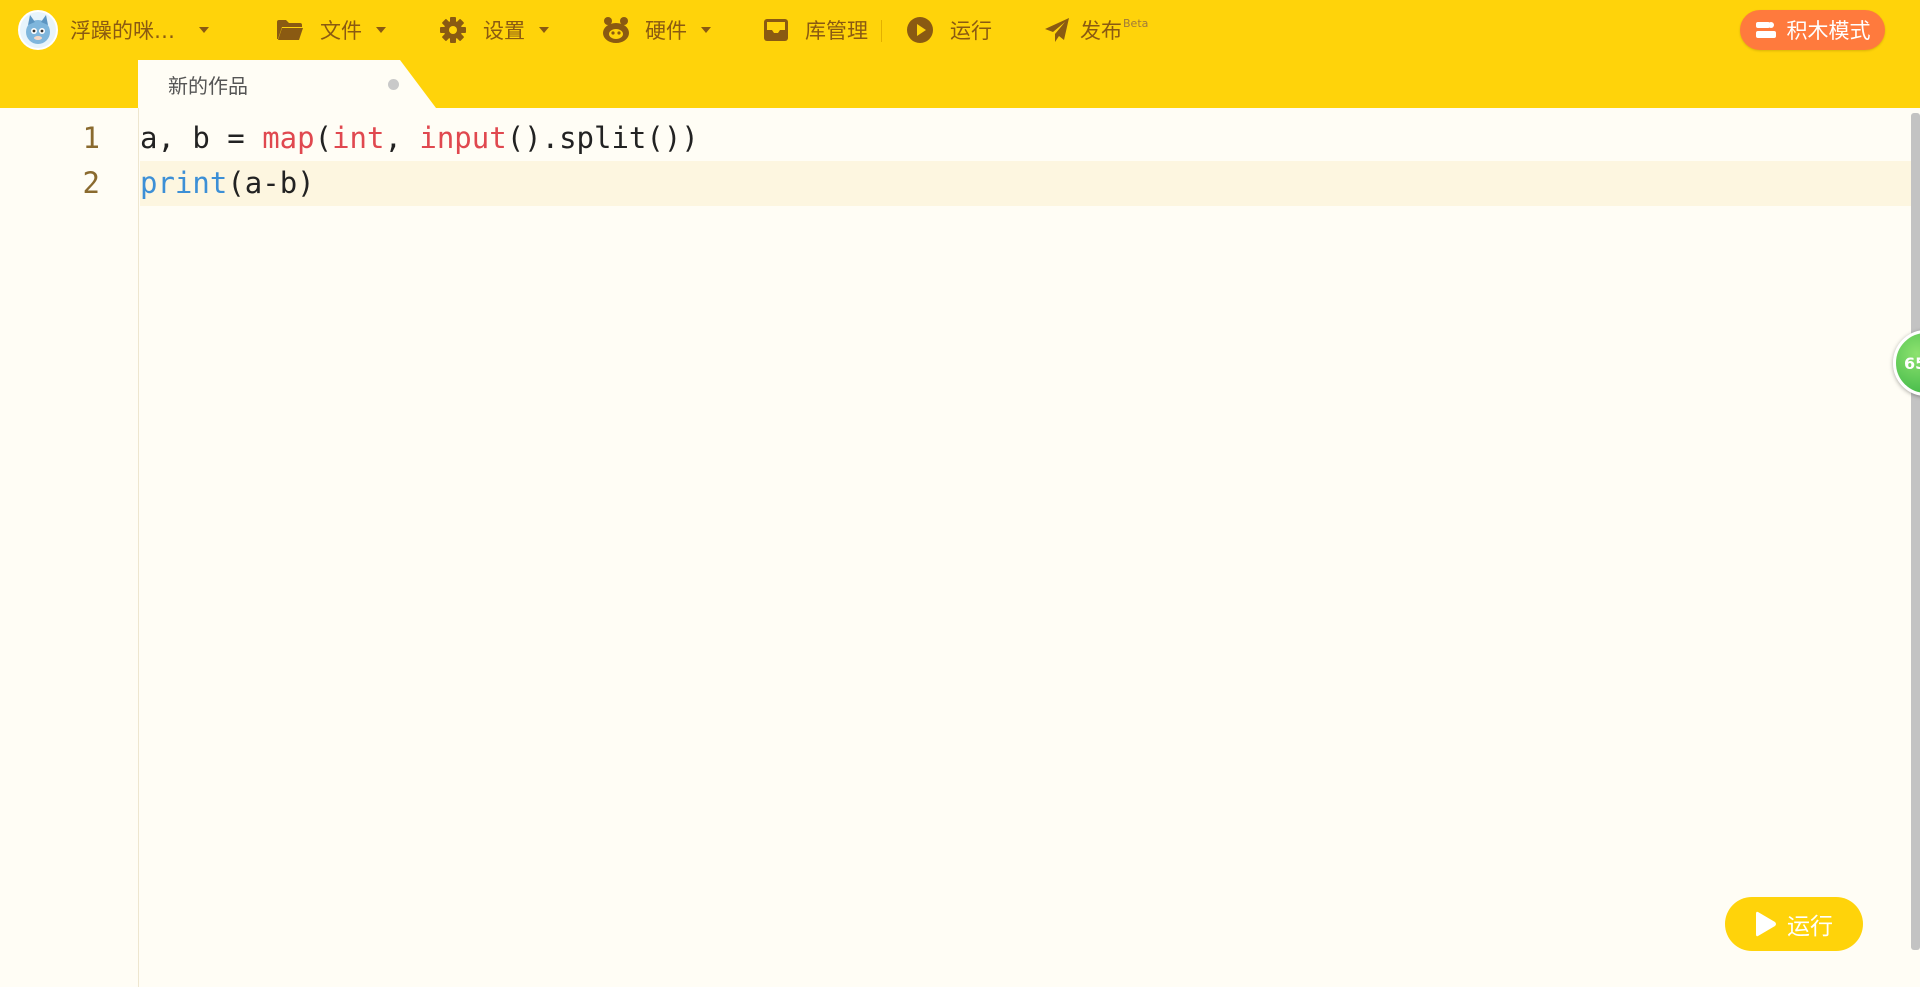  I want to click on run-button-label: 运行, so click(1810, 927).